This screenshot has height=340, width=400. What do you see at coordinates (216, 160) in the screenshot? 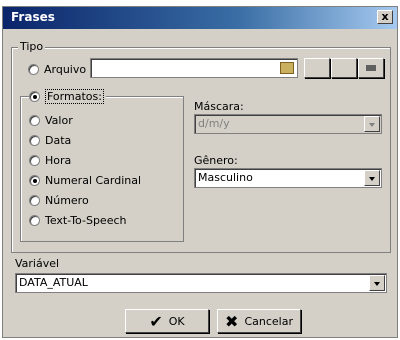
I see `genero-label: Gênero:` at bounding box center [216, 160].